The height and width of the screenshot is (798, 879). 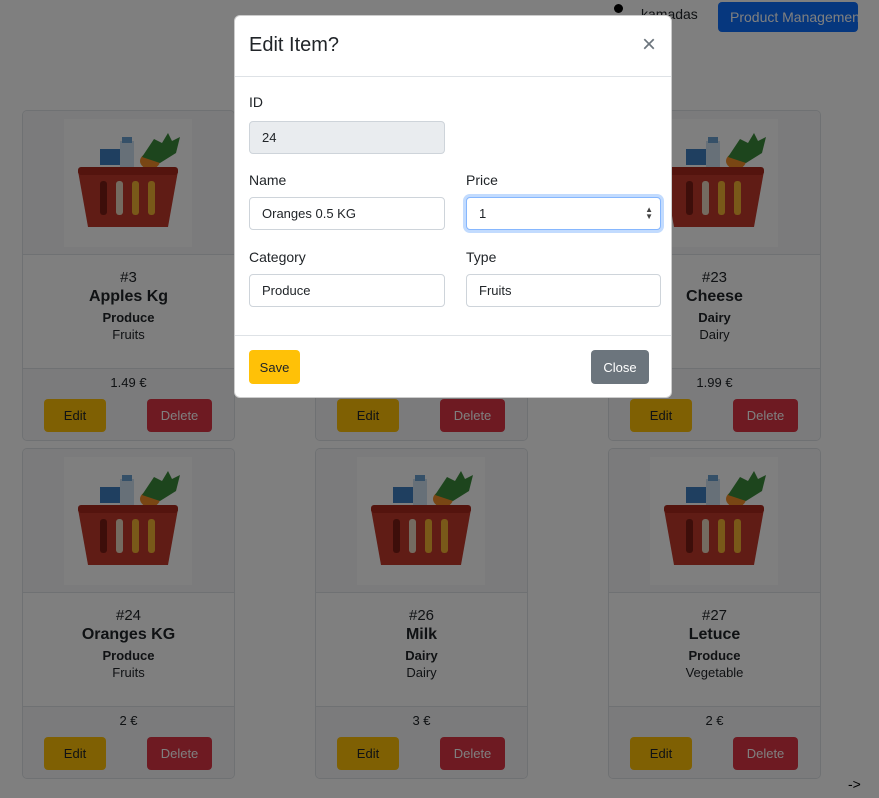 I want to click on save-button: Save, so click(x=274, y=367).